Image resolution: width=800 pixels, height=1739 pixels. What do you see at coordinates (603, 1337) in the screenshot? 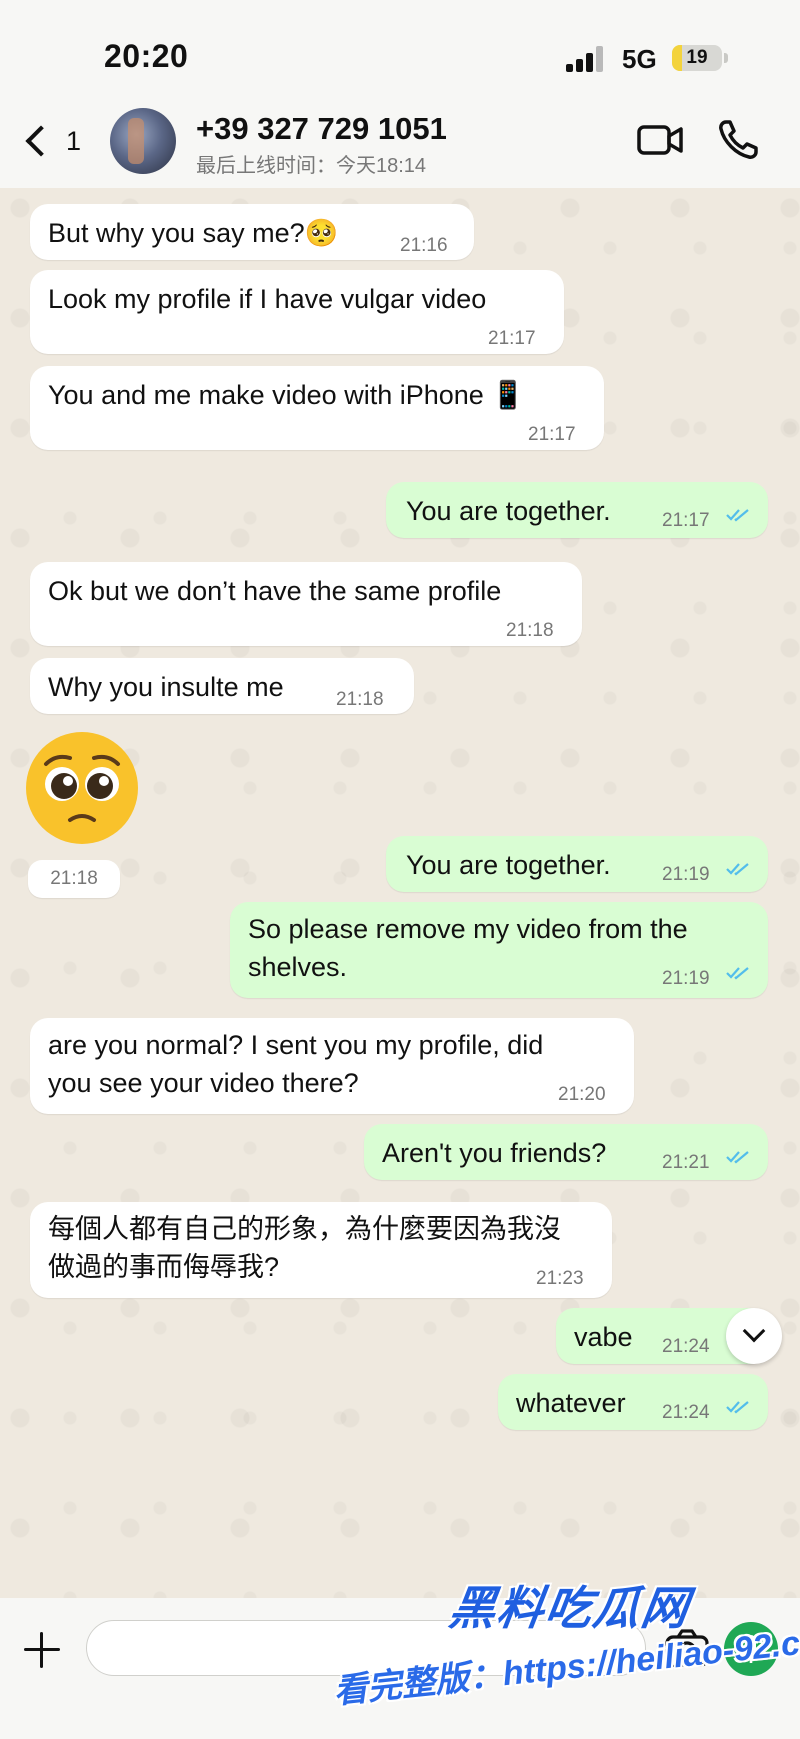
I see `message-text: vabe` at bounding box center [603, 1337].